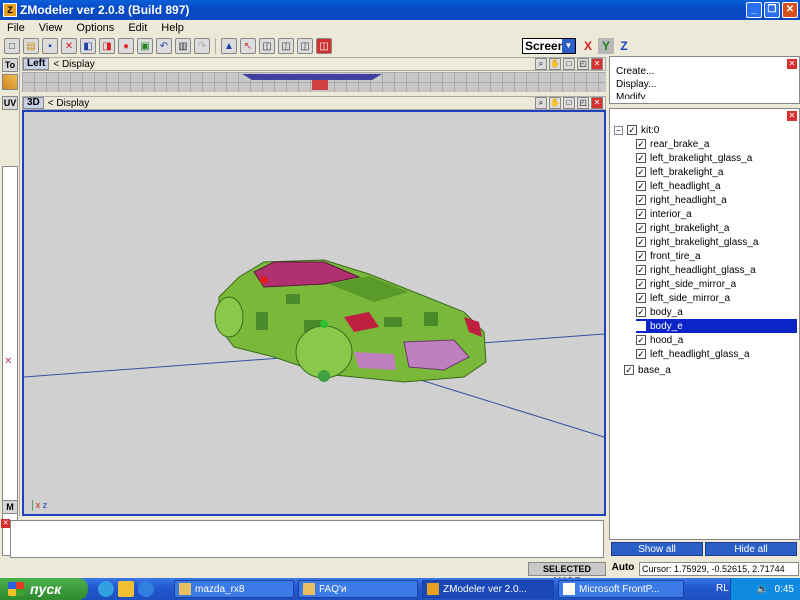  I want to click on tree-item: ✓ right_headlight_a, so click(681, 200).